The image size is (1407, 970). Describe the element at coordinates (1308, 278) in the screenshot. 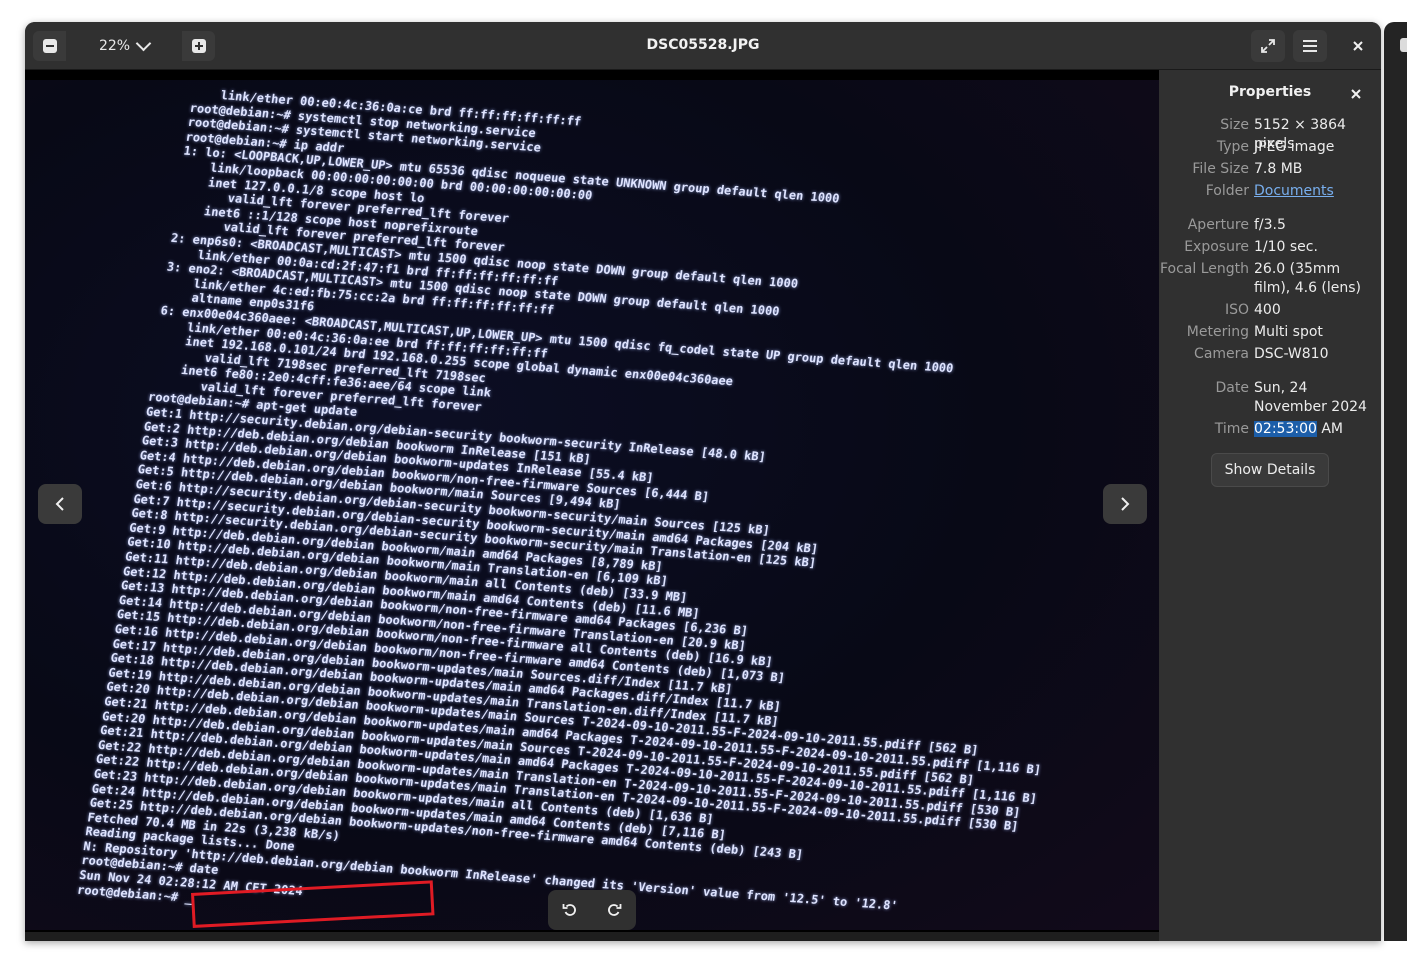

I see `property-value: 26.0 (35mm film), 4.6 (lens)` at that location.